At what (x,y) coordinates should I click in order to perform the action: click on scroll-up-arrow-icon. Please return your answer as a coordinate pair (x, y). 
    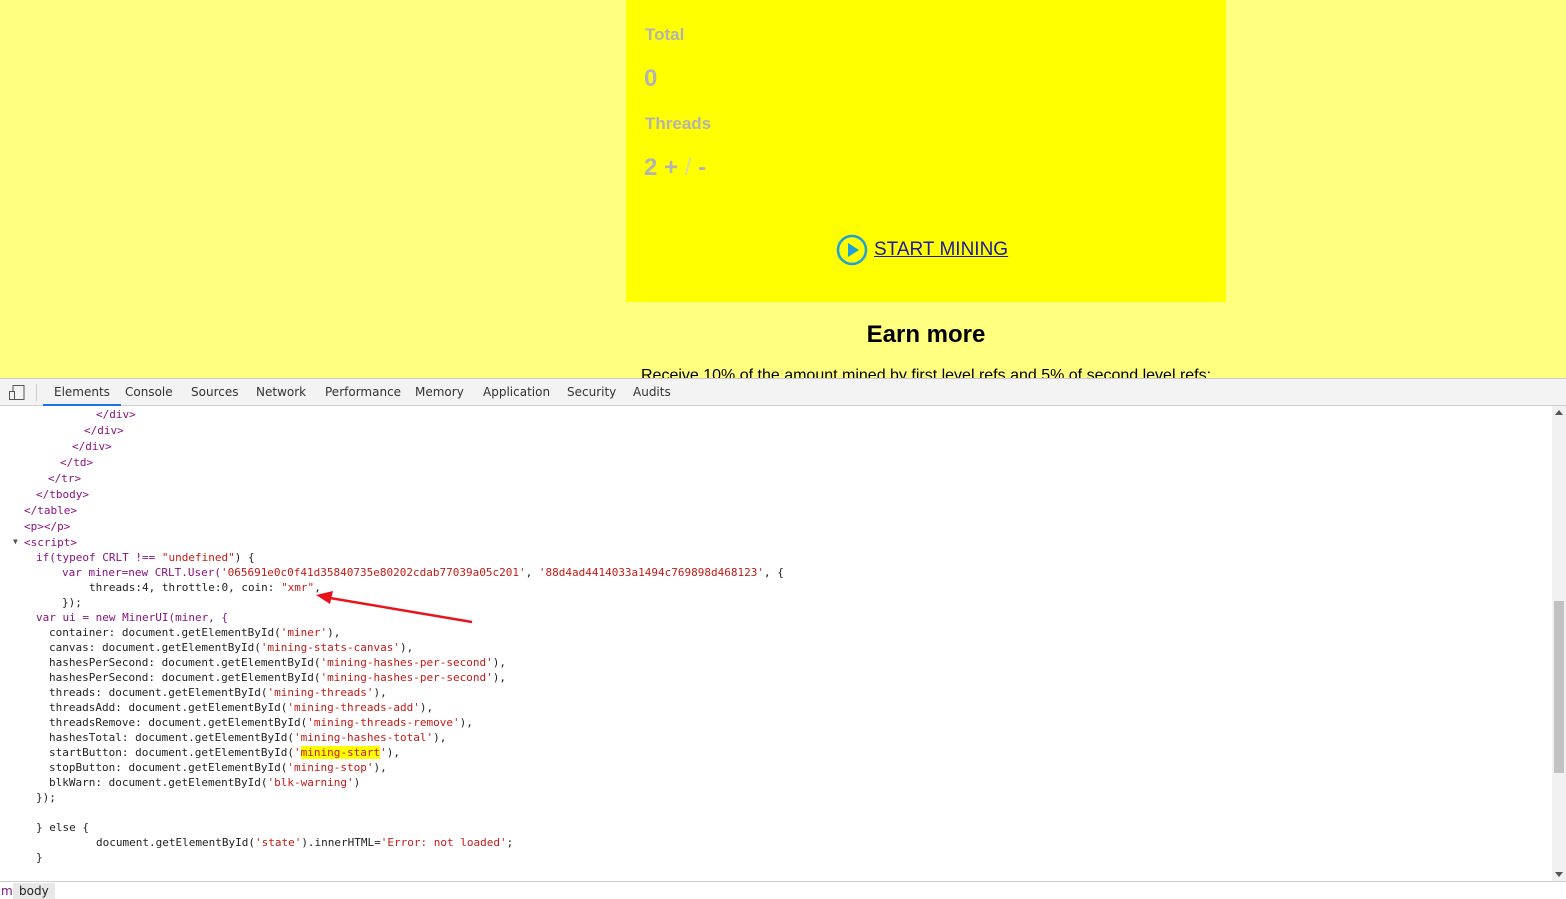
    Looking at the image, I should click on (1559, 412).